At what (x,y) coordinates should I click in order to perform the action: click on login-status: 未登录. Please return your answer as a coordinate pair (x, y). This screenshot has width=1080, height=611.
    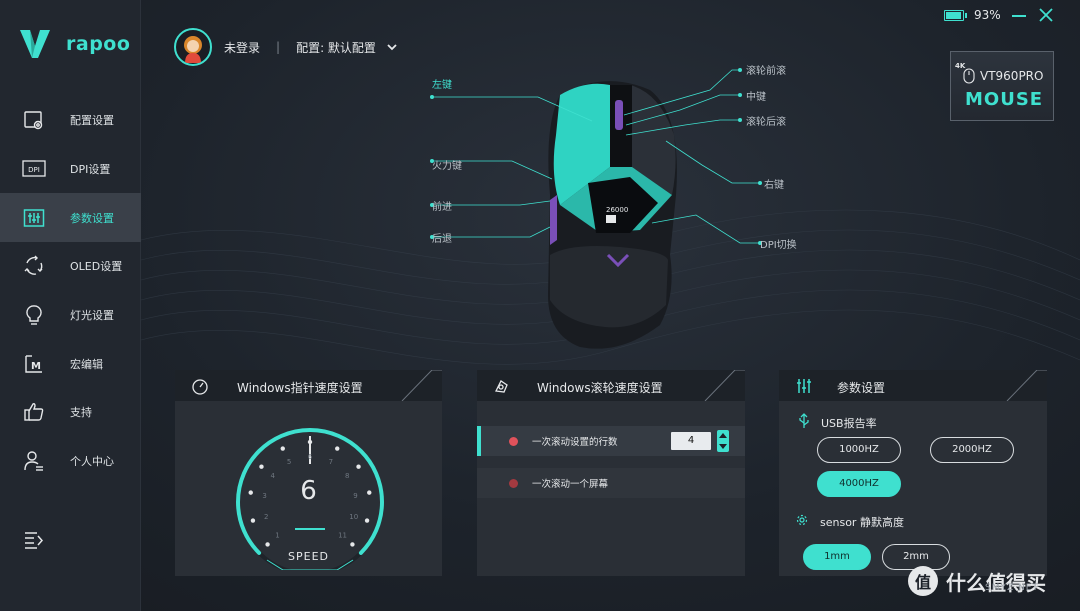
    Looking at the image, I should click on (242, 47).